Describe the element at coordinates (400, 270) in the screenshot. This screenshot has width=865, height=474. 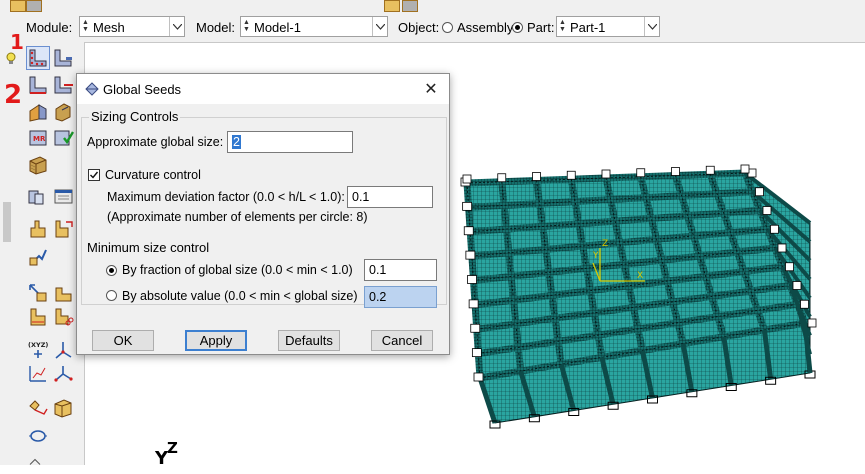
I see `by-fraction-input: 0.1` at that location.